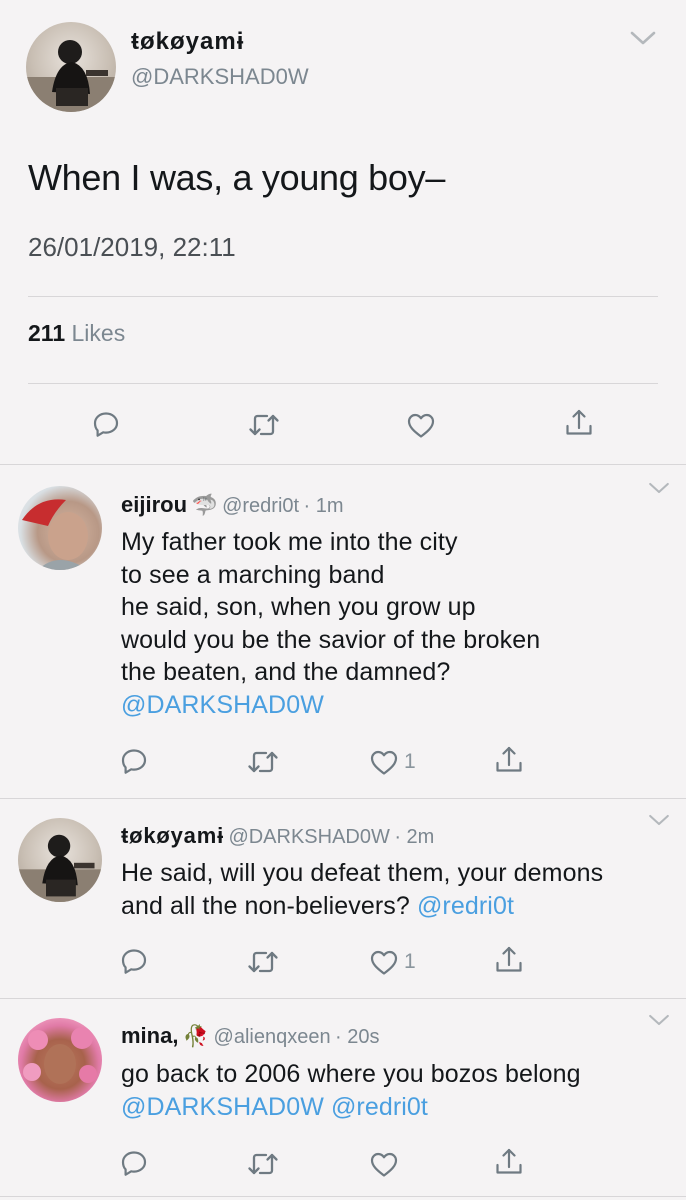 The image size is (686, 1200). I want to click on reply-line: to see a marching band, so click(253, 574).